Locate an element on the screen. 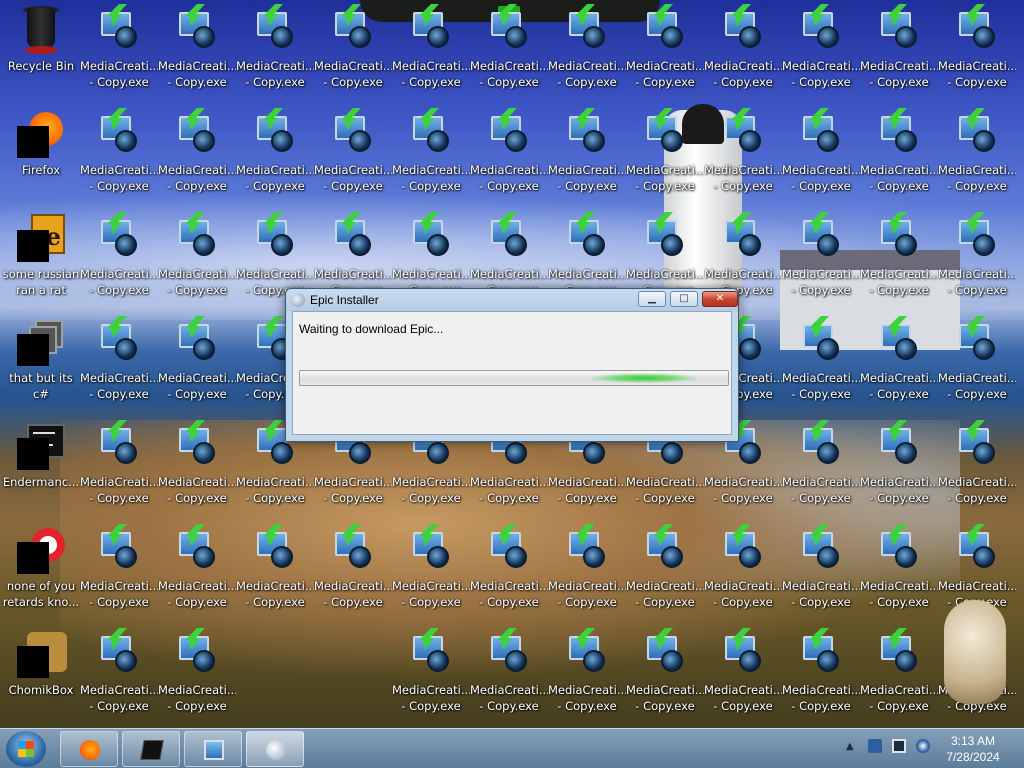 The image size is (1024, 768). desktop-icon-recycle-bin: Recycle Bin is located at coordinates (41, 49).